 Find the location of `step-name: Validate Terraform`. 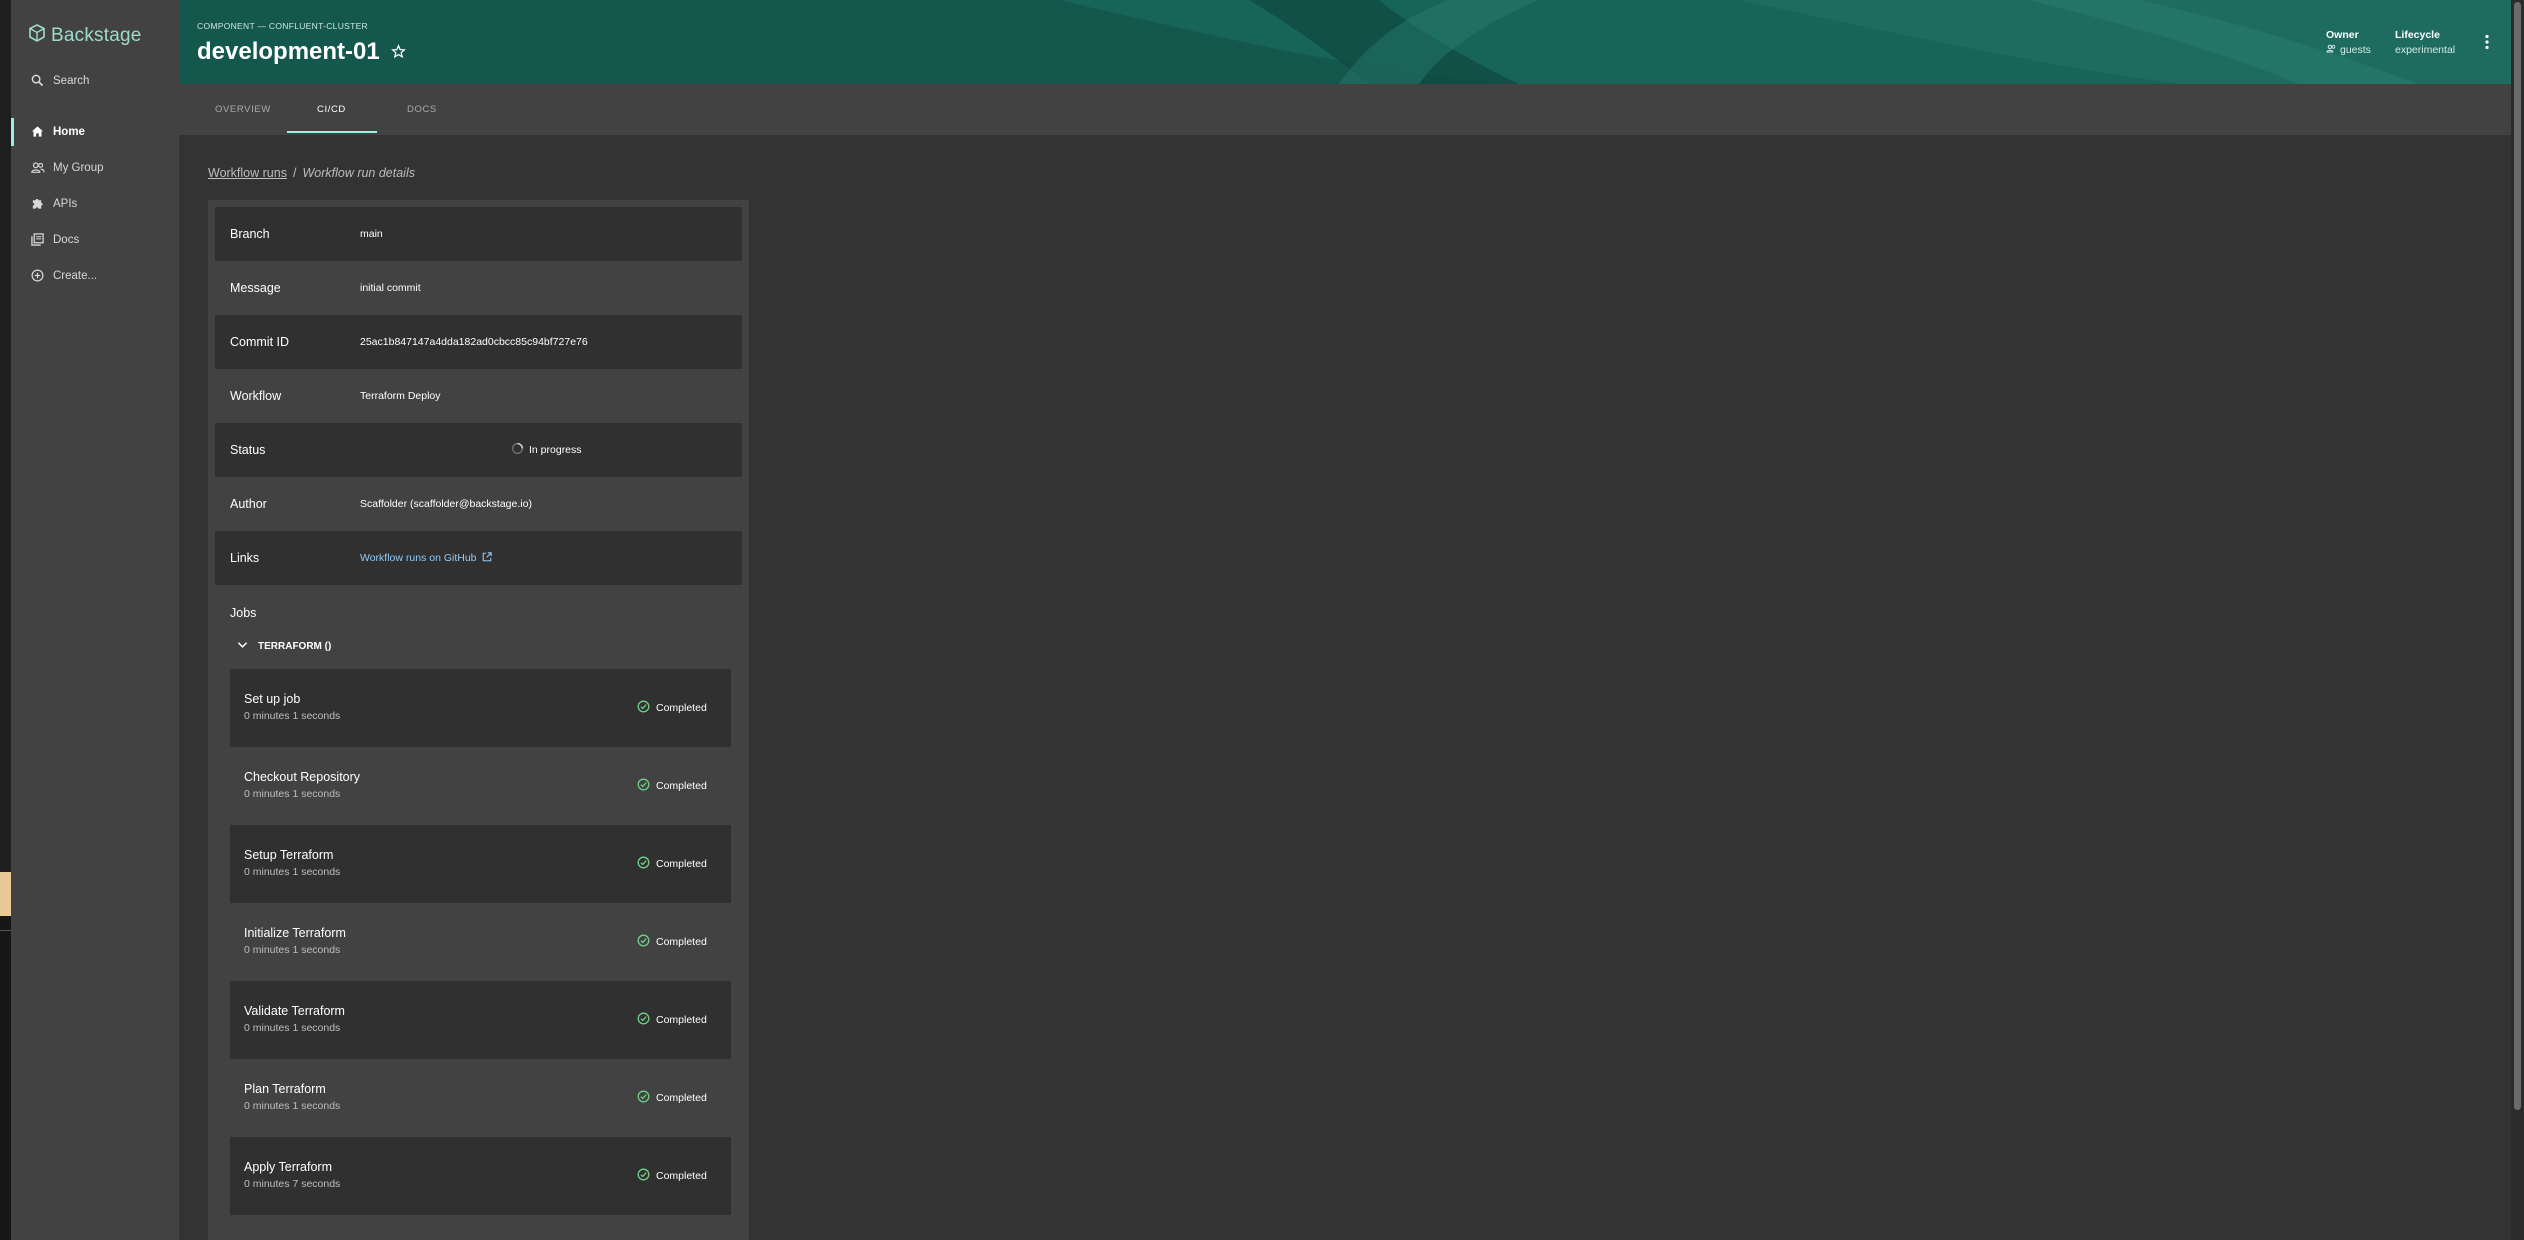

step-name: Validate Terraform is located at coordinates (294, 1011).